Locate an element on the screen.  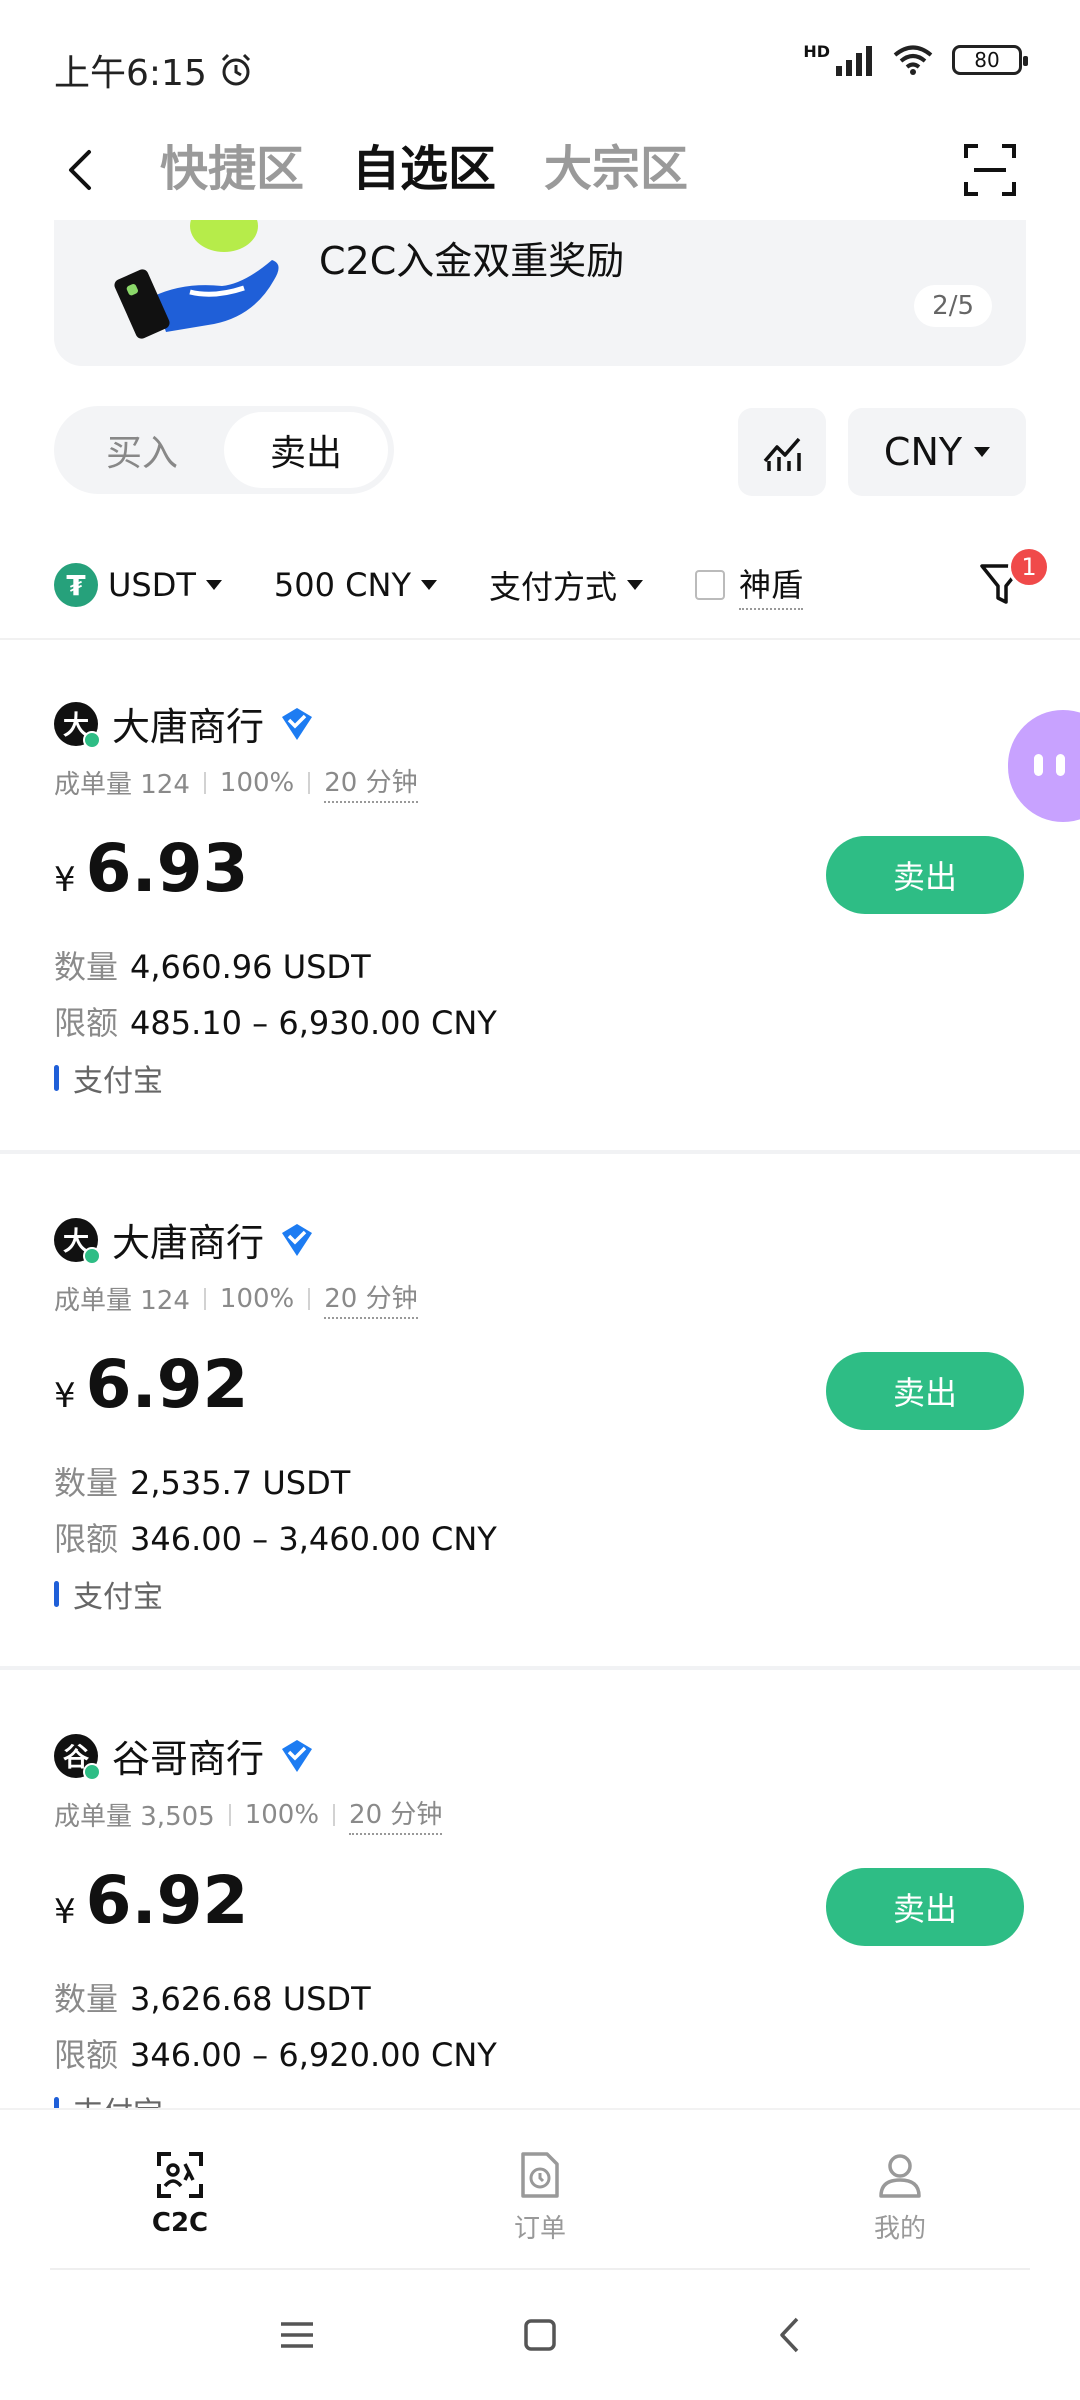
hand-card-icon is located at coordinates (196, 279).